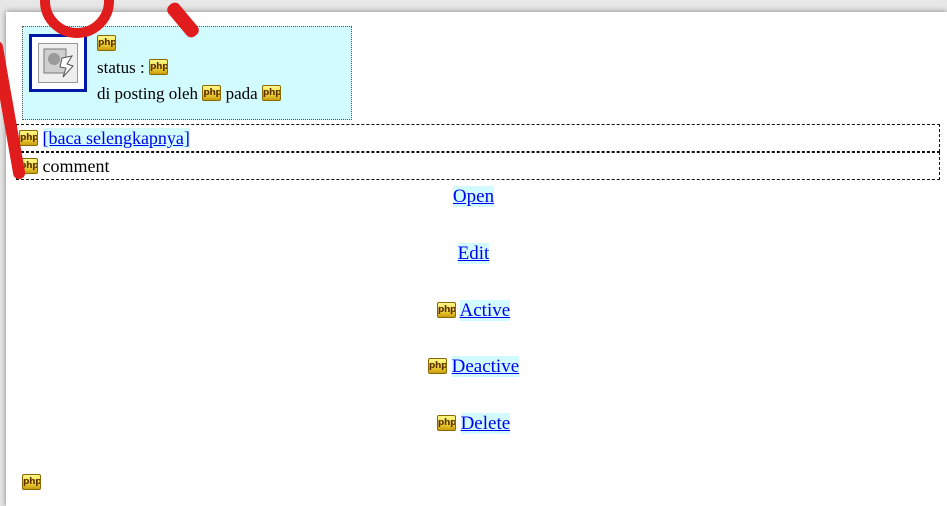 The height and width of the screenshot is (506, 947). I want to click on edit-action: Edit, so click(473, 254).